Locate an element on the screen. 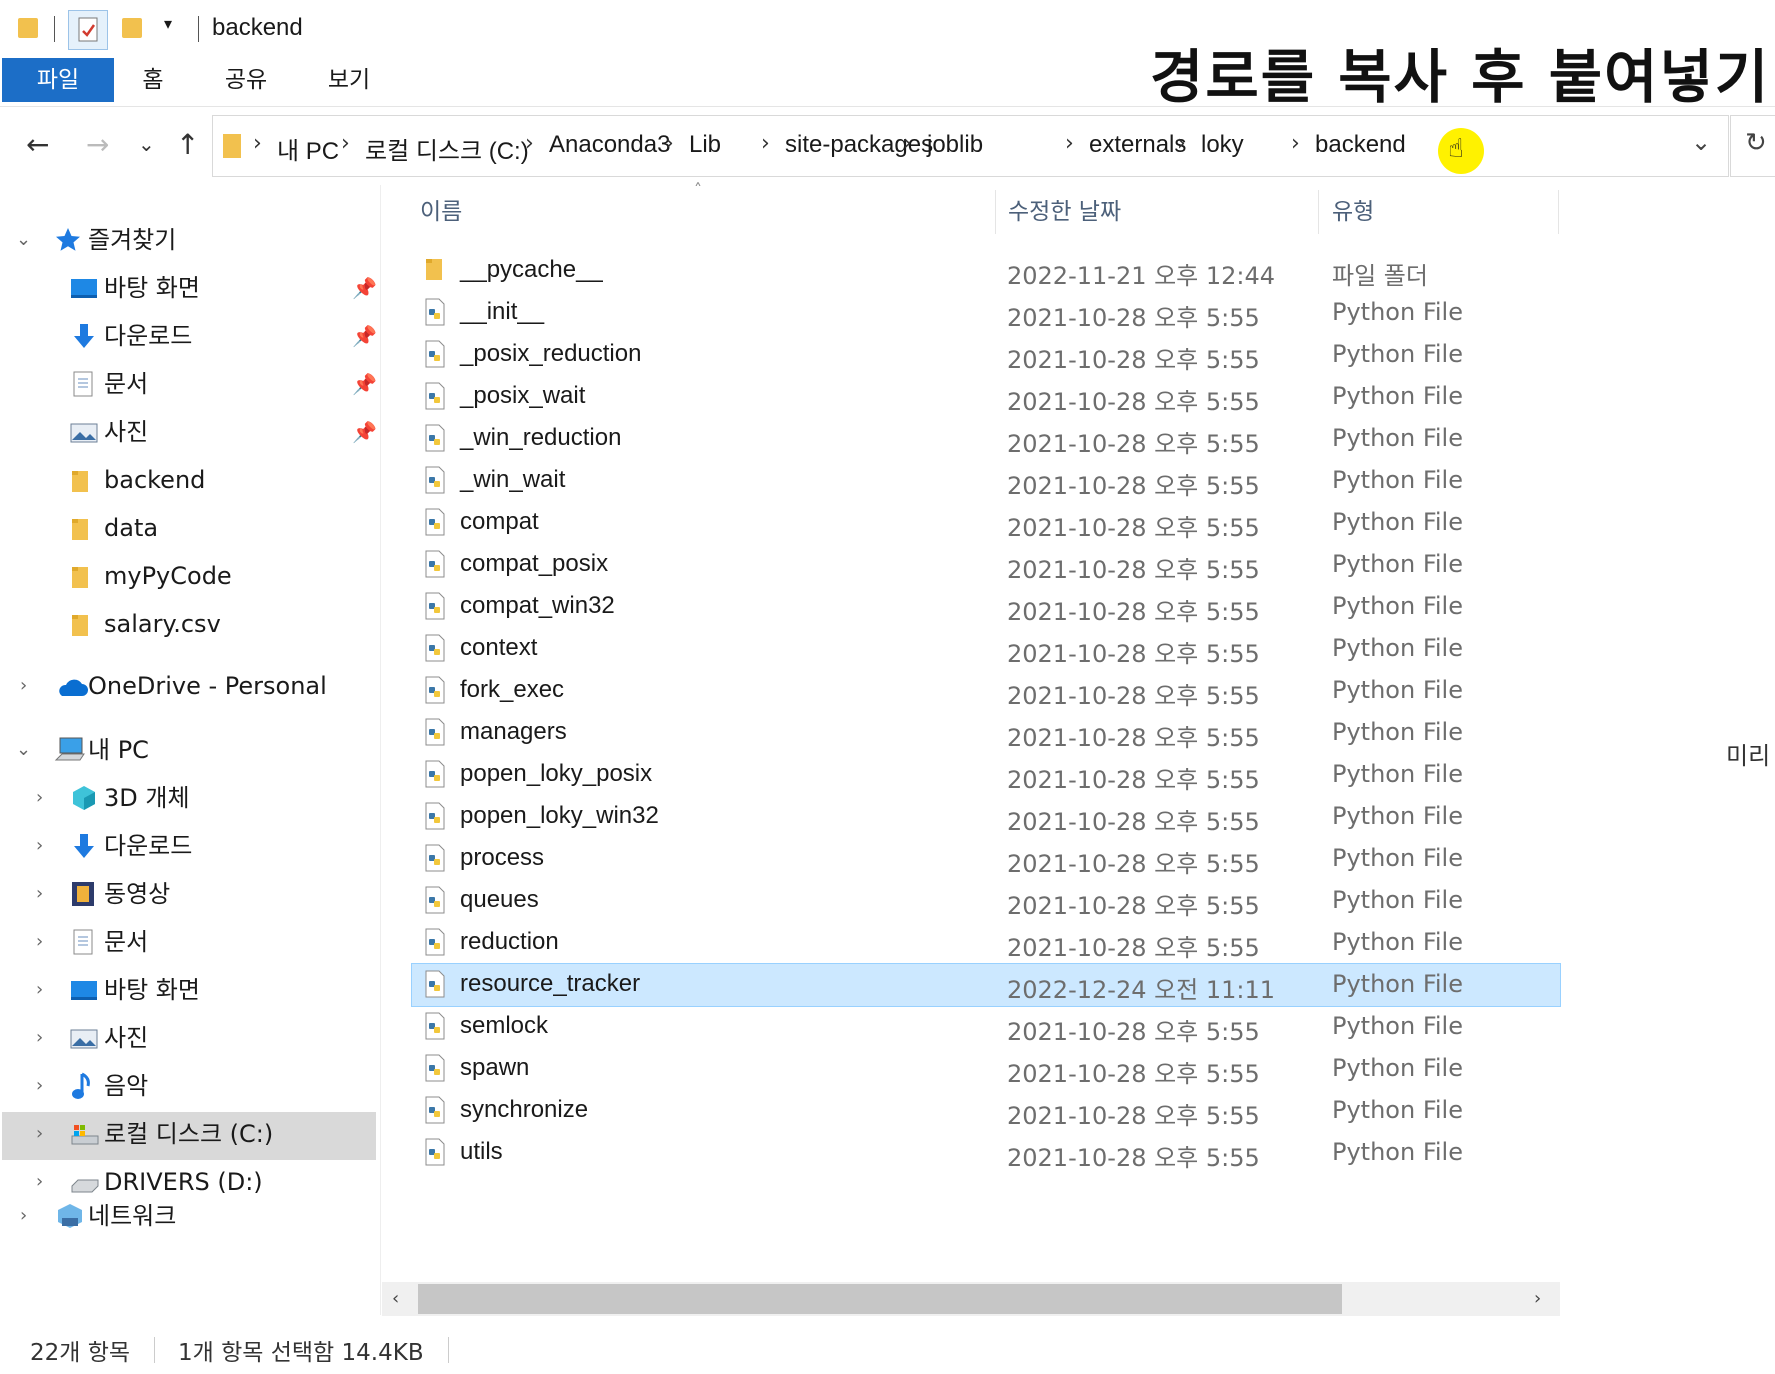  tab-file: 파일 is located at coordinates (58, 80).